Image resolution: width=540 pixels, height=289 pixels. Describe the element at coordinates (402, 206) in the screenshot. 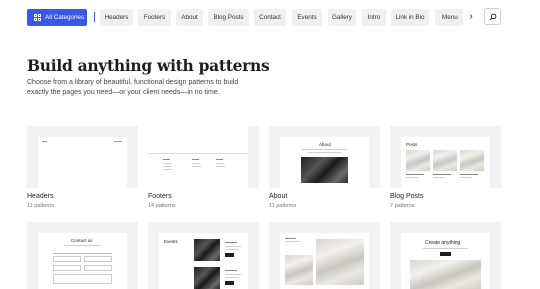

I see `card-count: 7 patterns` at that location.